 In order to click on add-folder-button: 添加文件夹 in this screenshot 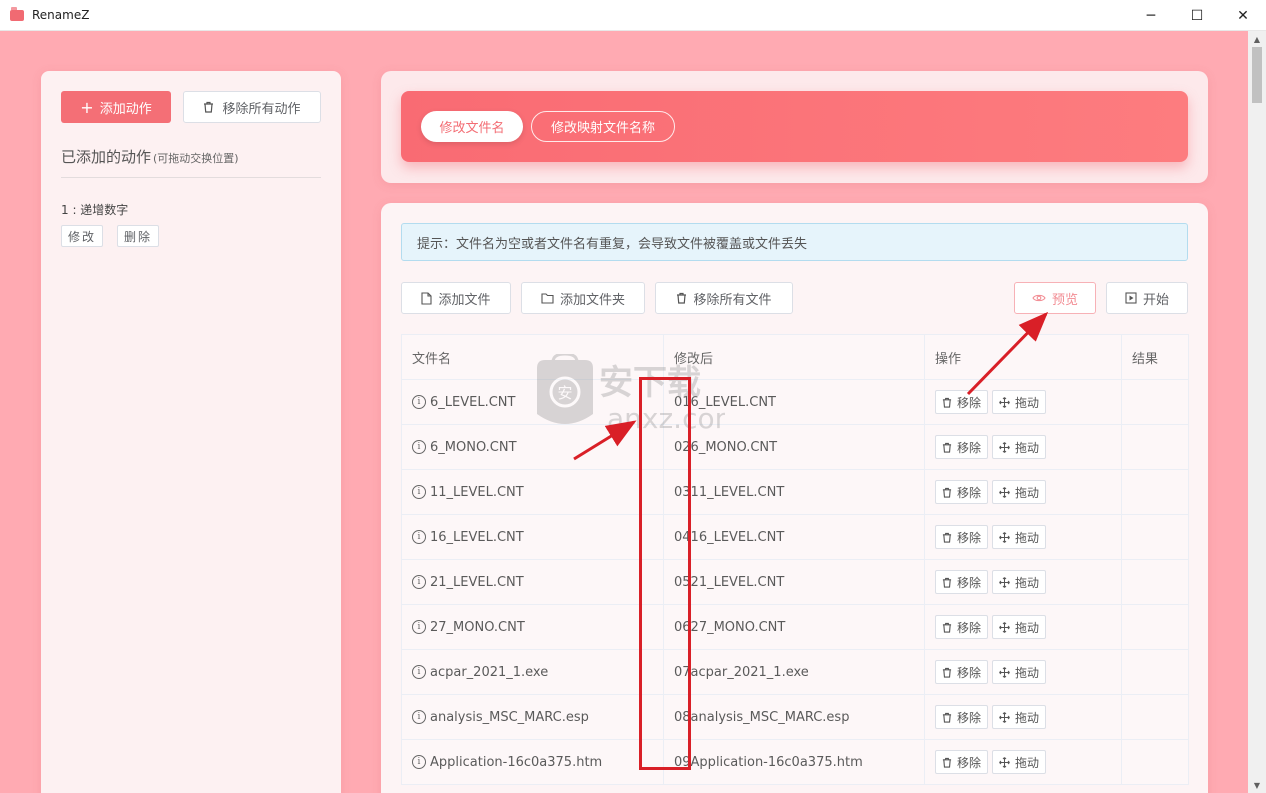, I will do `click(583, 298)`.